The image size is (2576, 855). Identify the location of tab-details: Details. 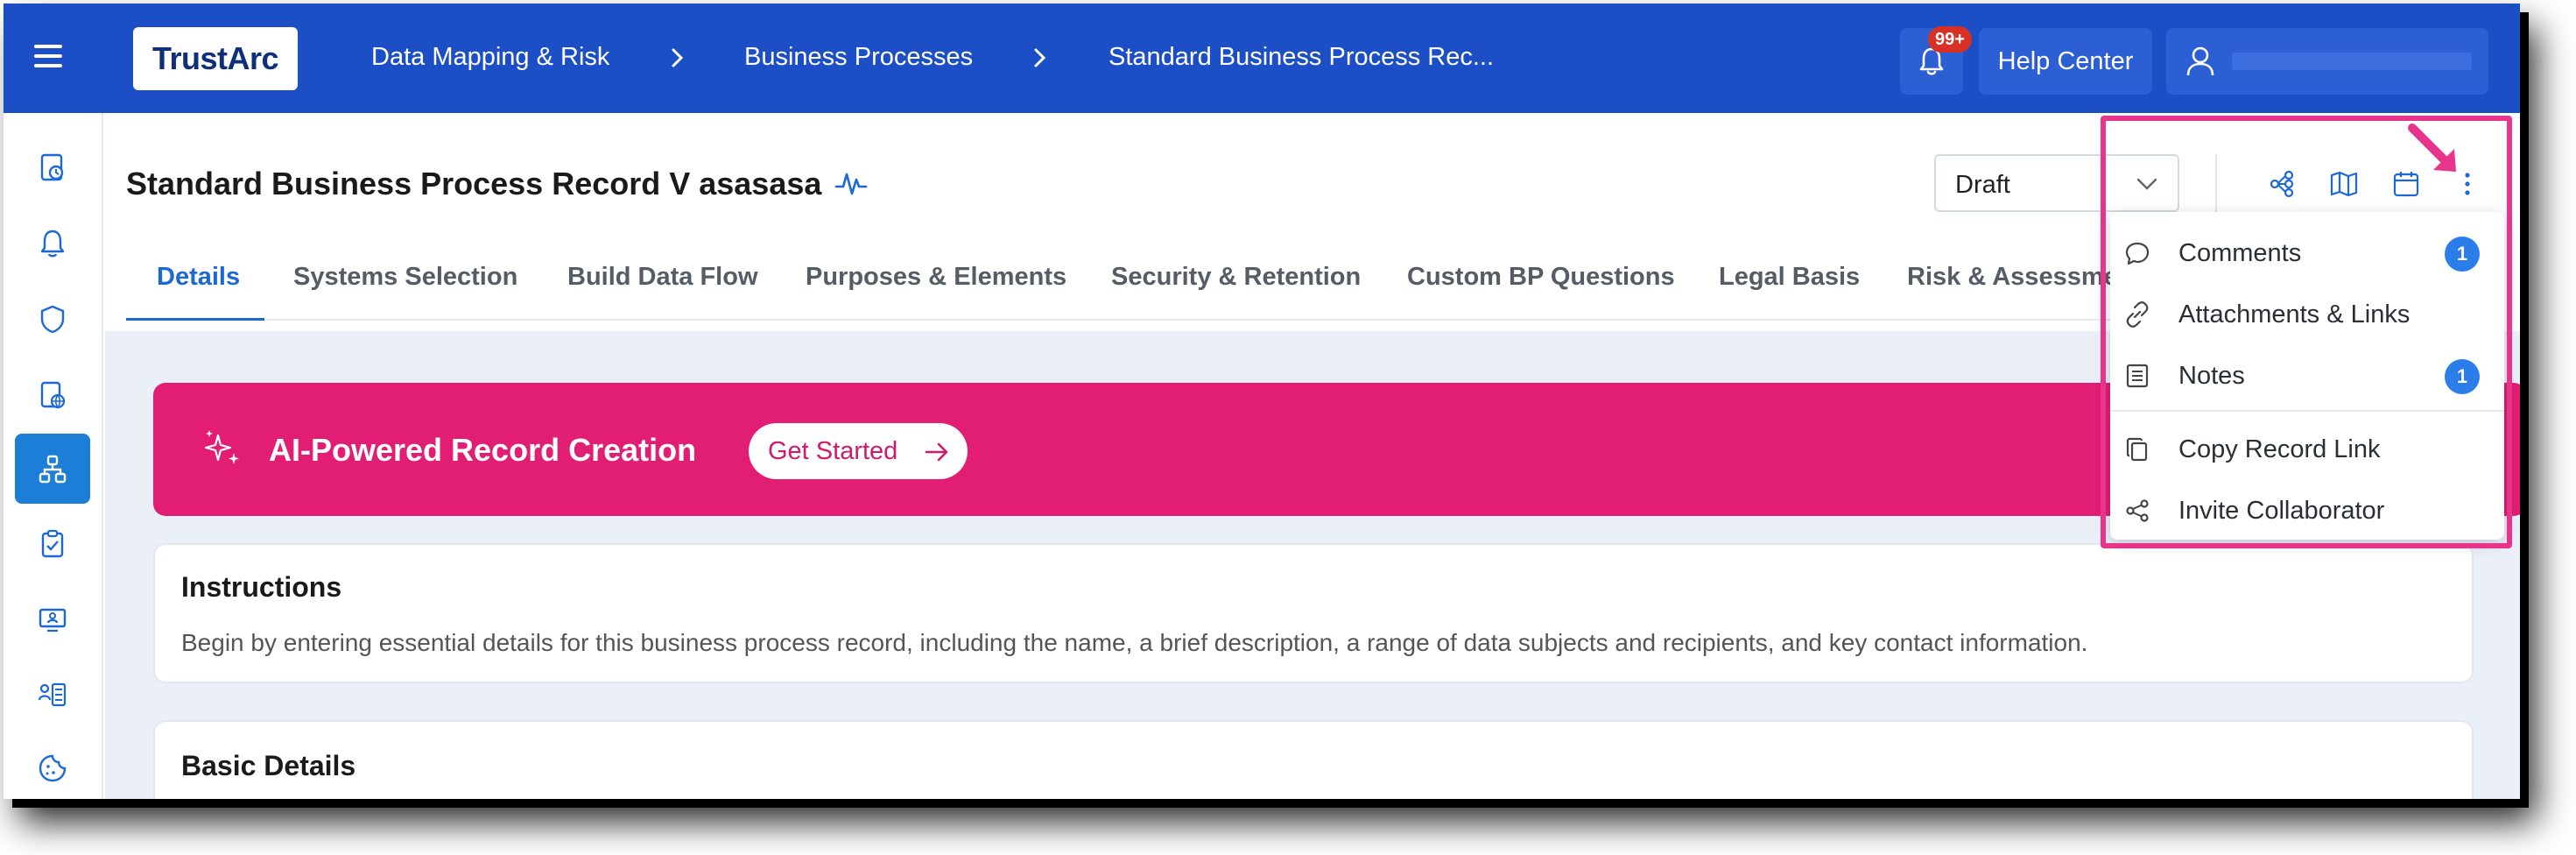
(198, 277).